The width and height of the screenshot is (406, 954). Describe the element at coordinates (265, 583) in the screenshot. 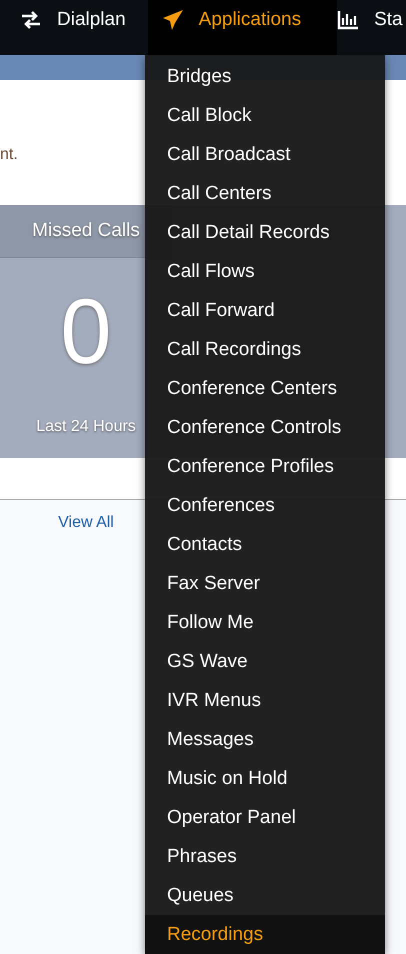

I see `menu-item: Fax Server` at that location.